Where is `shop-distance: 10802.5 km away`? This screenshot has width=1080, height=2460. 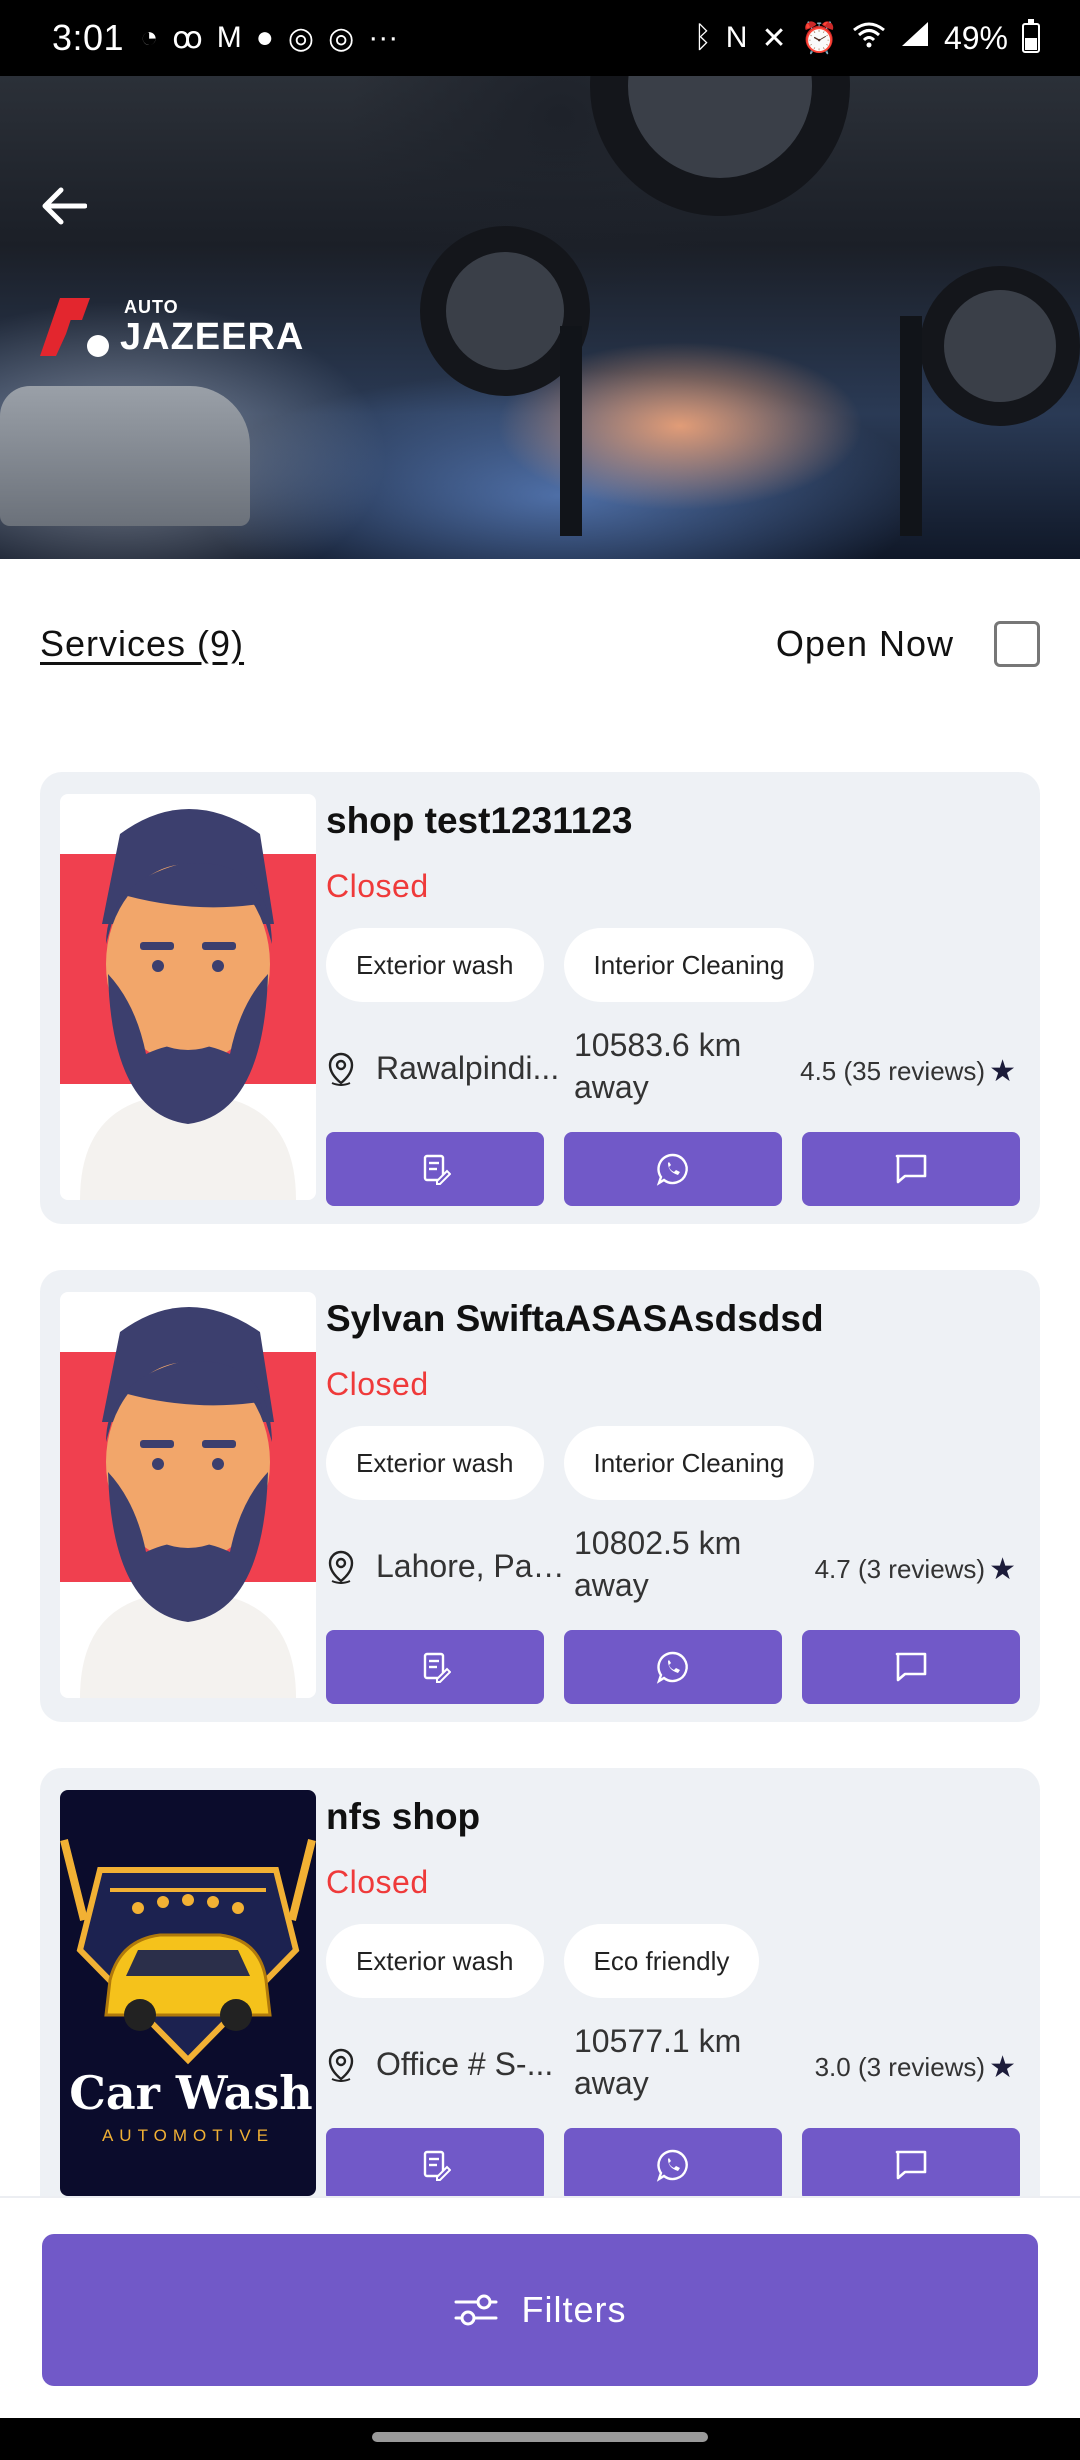
shop-distance: 10802.5 km away is located at coordinates (658, 1564).